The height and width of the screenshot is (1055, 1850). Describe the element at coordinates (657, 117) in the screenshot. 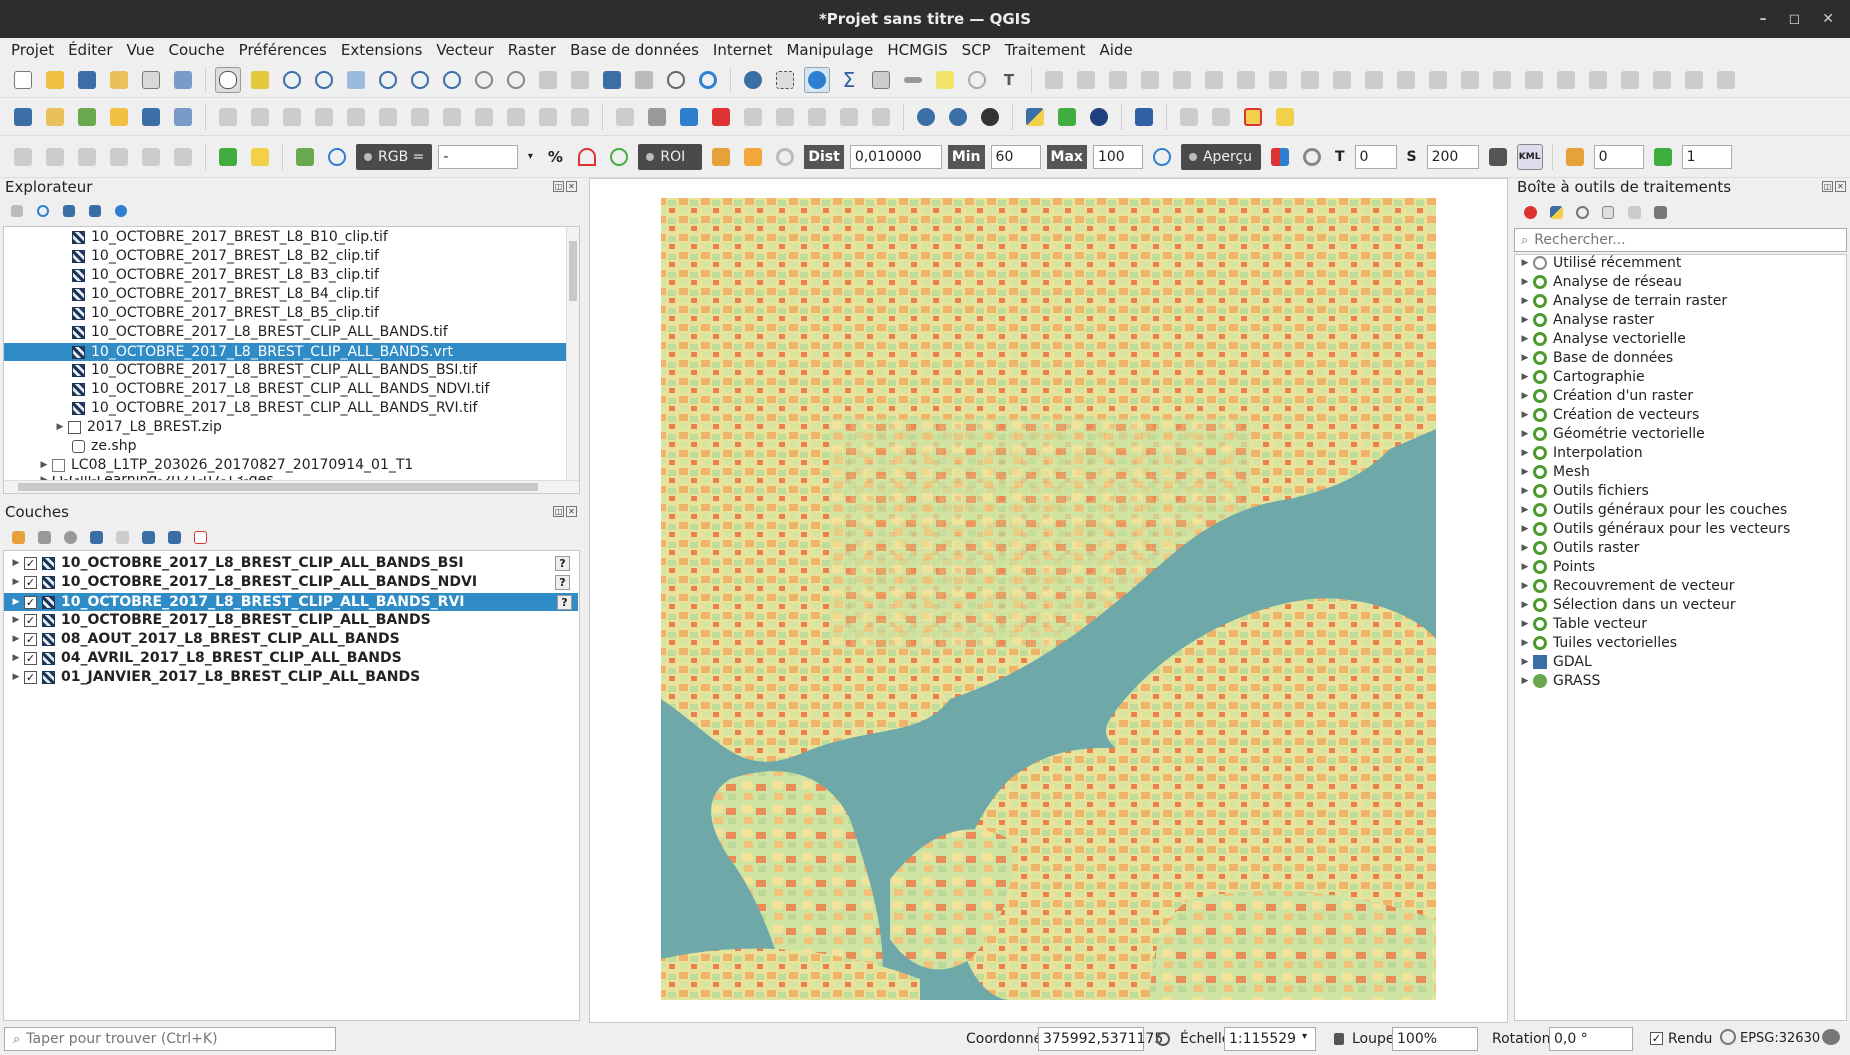

I see `layer-labeling-icon` at that location.